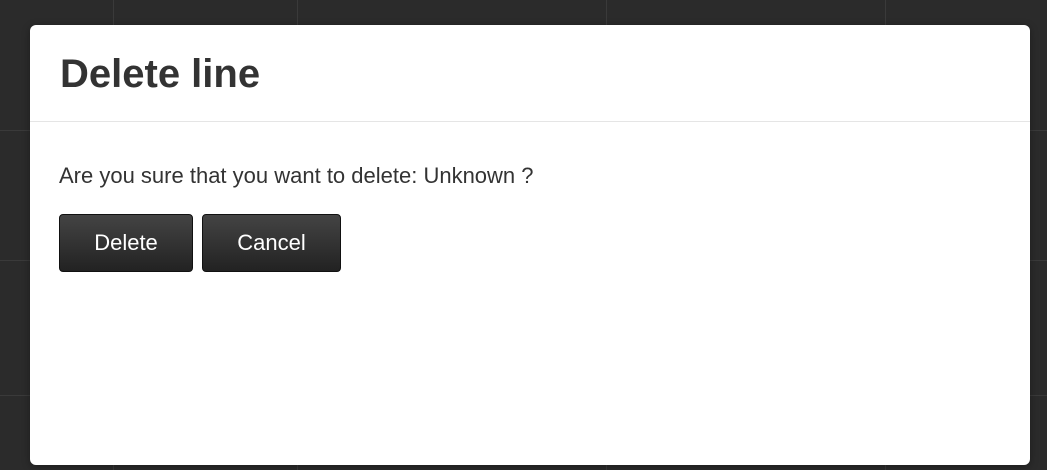 The height and width of the screenshot is (470, 1047). What do you see at coordinates (126, 243) in the screenshot?
I see `delete-button: Delete` at bounding box center [126, 243].